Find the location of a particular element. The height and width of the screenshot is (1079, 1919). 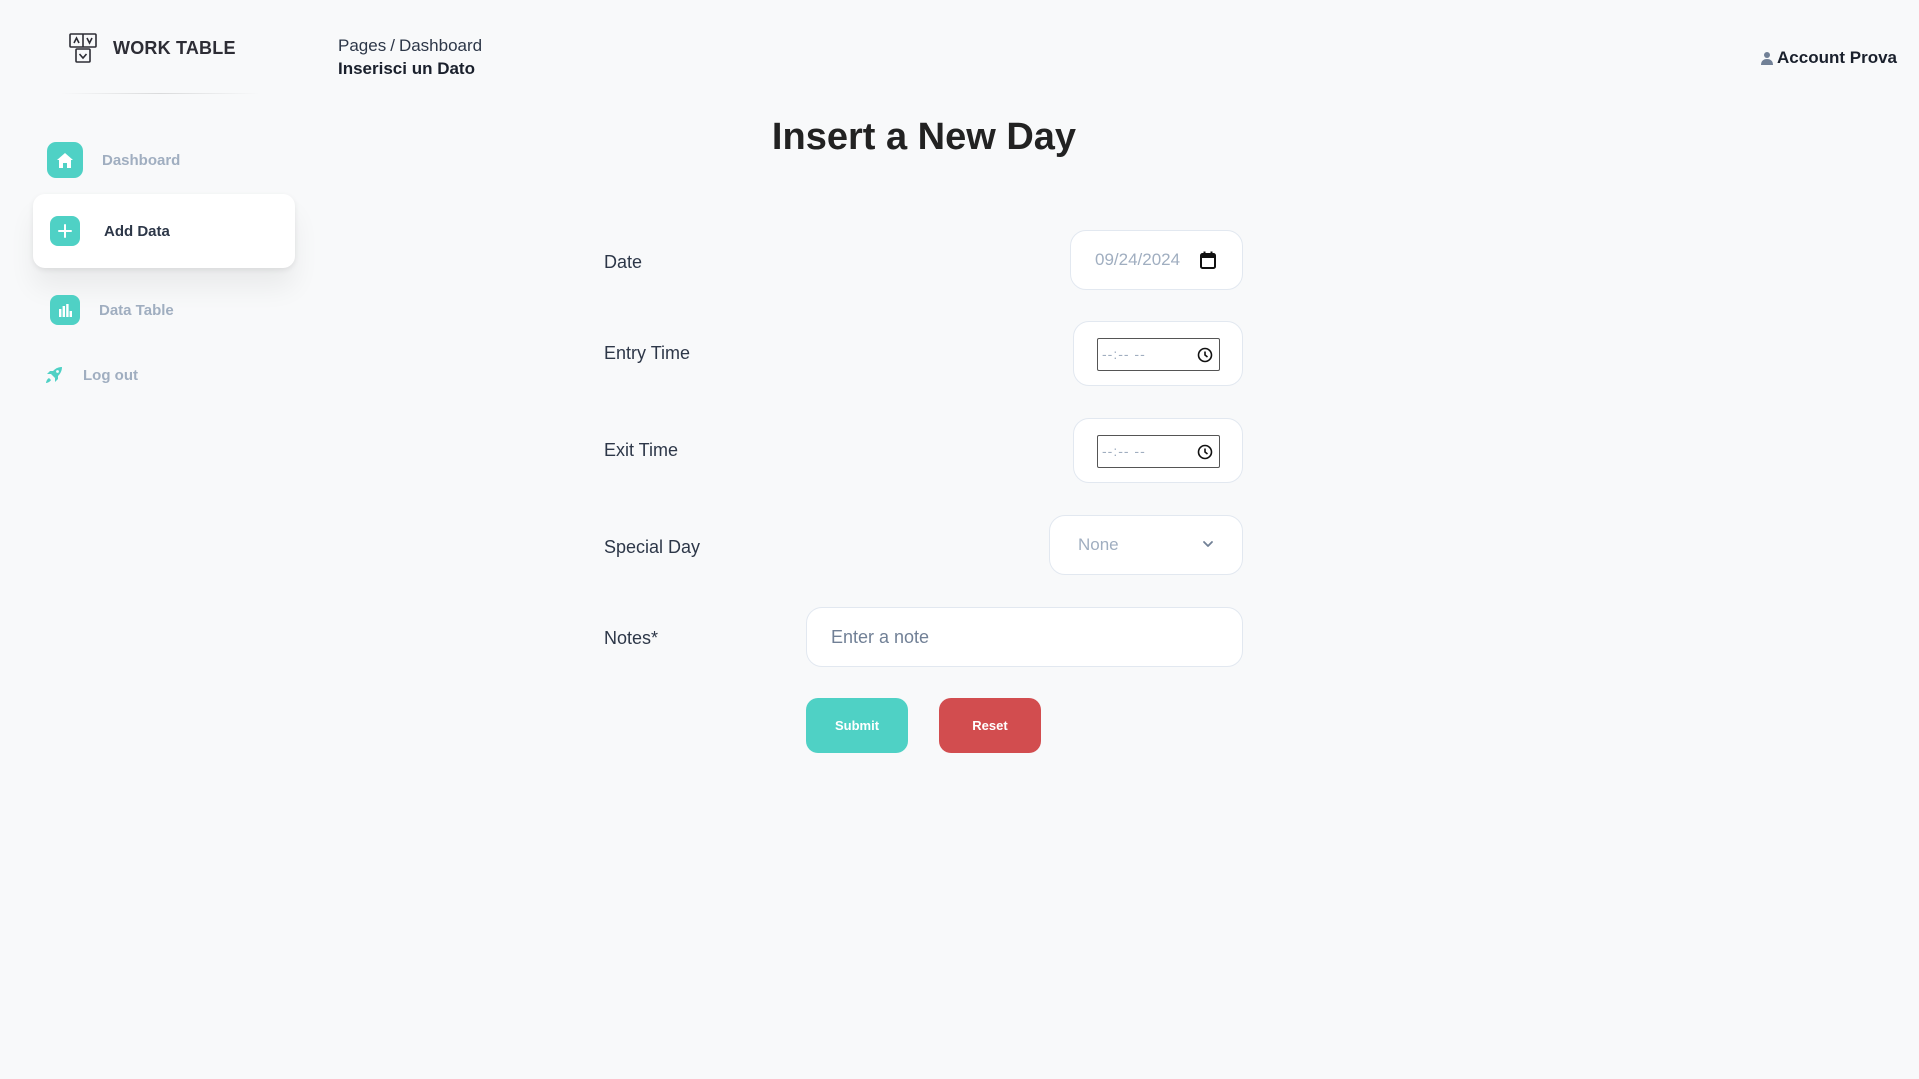

entry-time-wrapper: --:-- -- is located at coordinates (1158, 353).